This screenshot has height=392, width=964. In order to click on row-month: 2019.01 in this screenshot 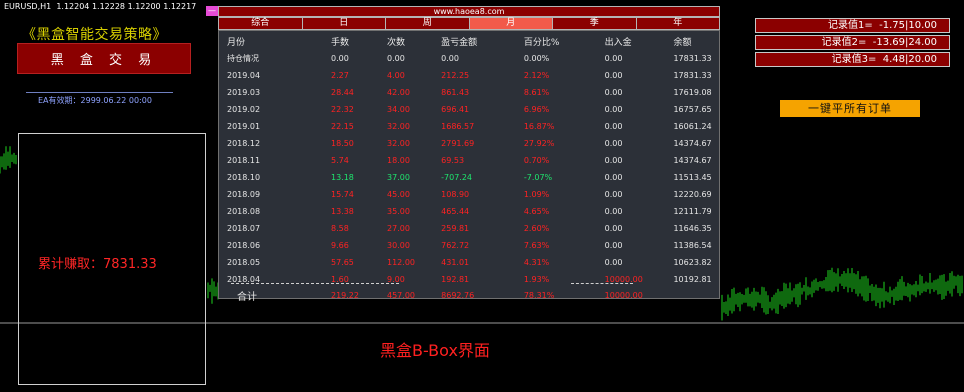, I will do `click(244, 126)`.